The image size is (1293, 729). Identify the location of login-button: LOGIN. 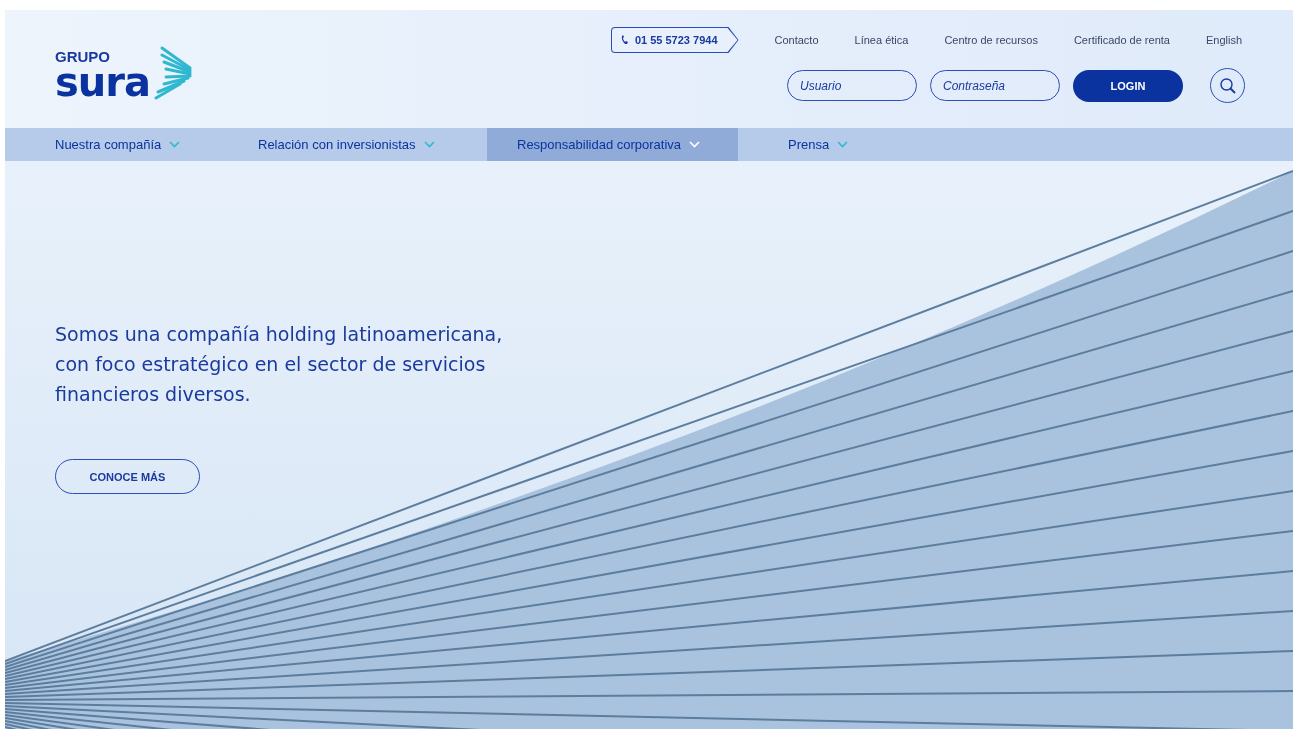
(1128, 85).